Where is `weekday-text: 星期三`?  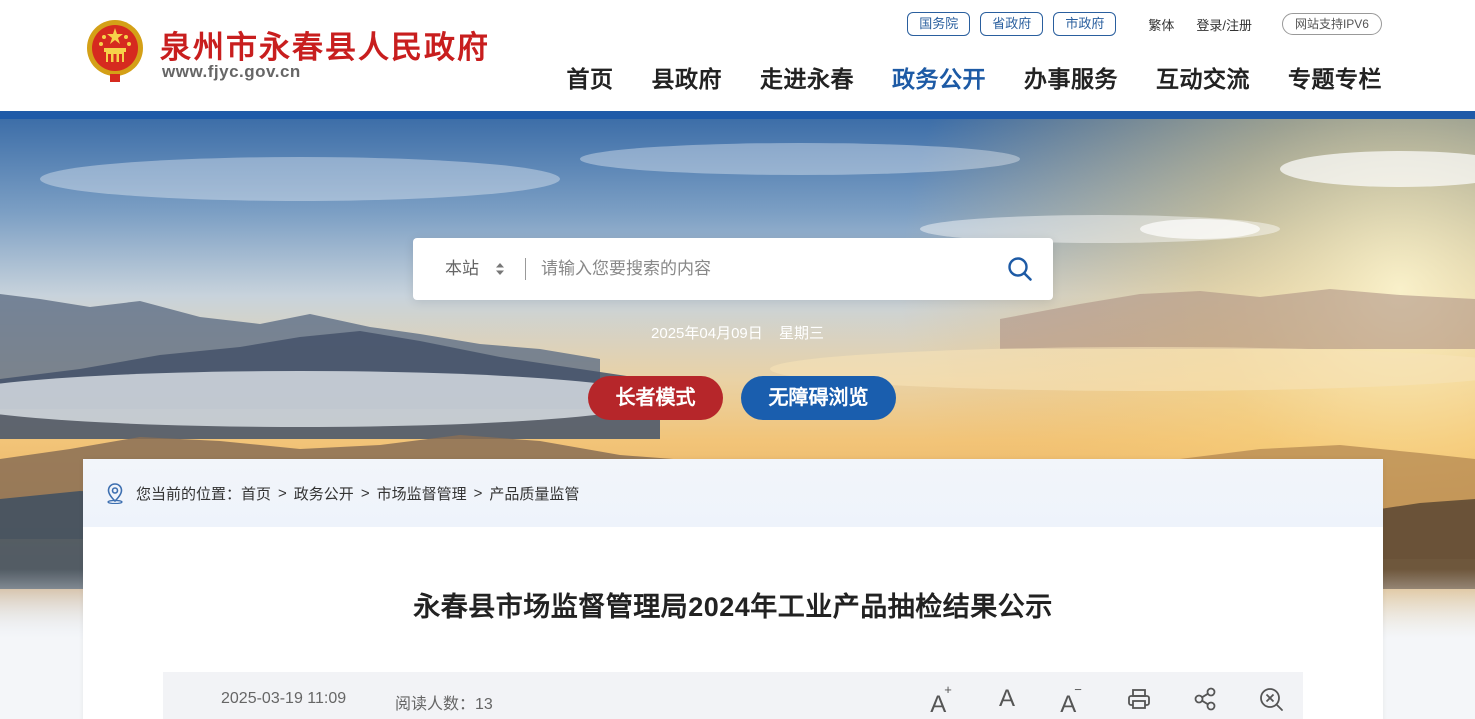 weekday-text: 星期三 is located at coordinates (801, 333).